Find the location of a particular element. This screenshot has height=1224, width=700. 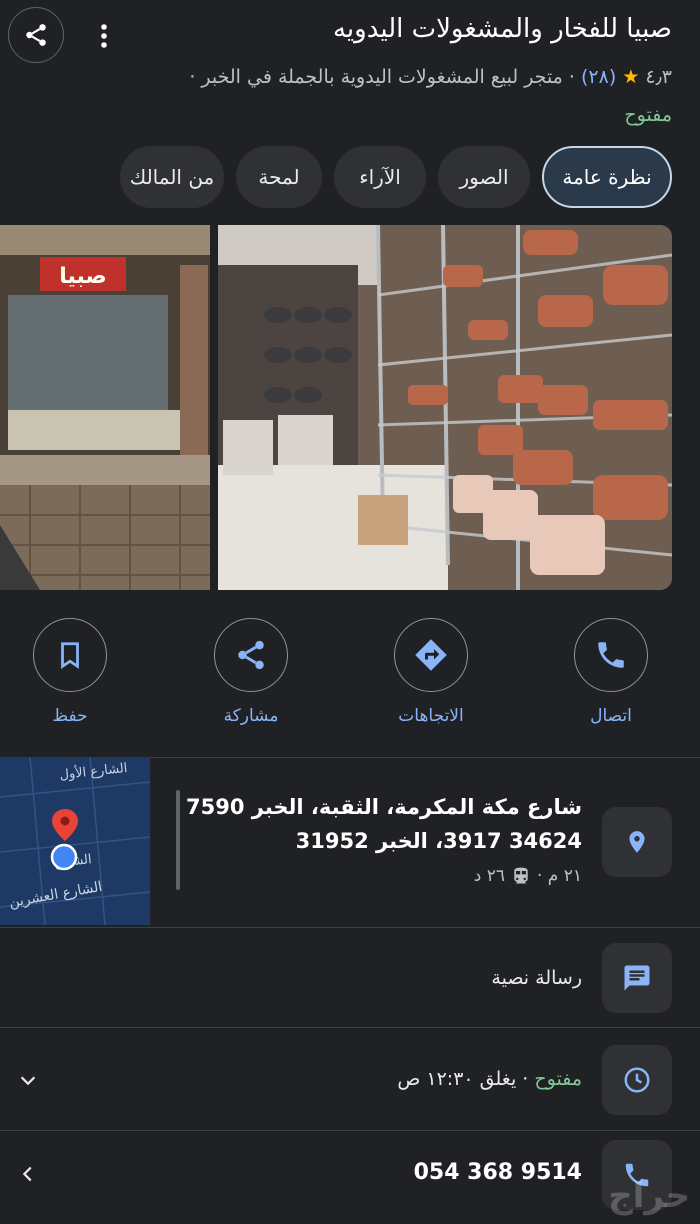

top-bar: صبيا للفخار والمشغولات اليدويه is located at coordinates (350, 35).